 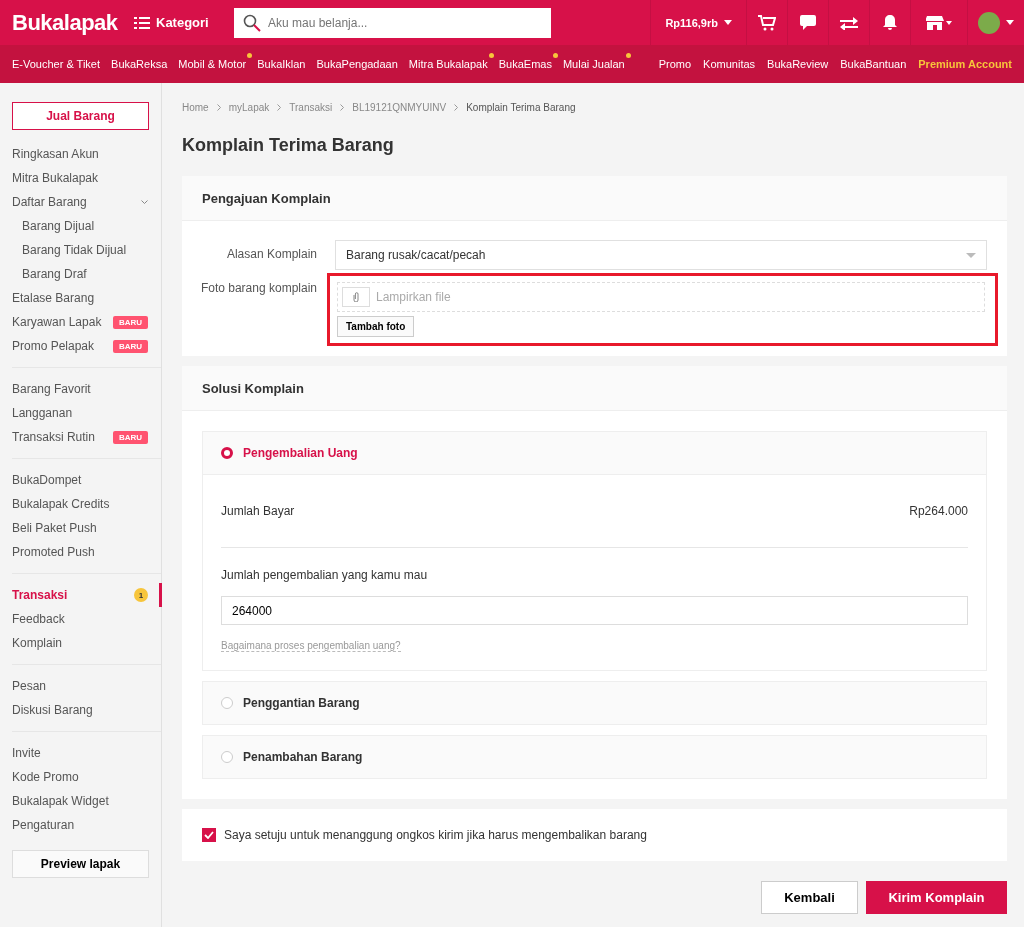 What do you see at coordinates (939, 22) in the screenshot?
I see `store-icon` at bounding box center [939, 22].